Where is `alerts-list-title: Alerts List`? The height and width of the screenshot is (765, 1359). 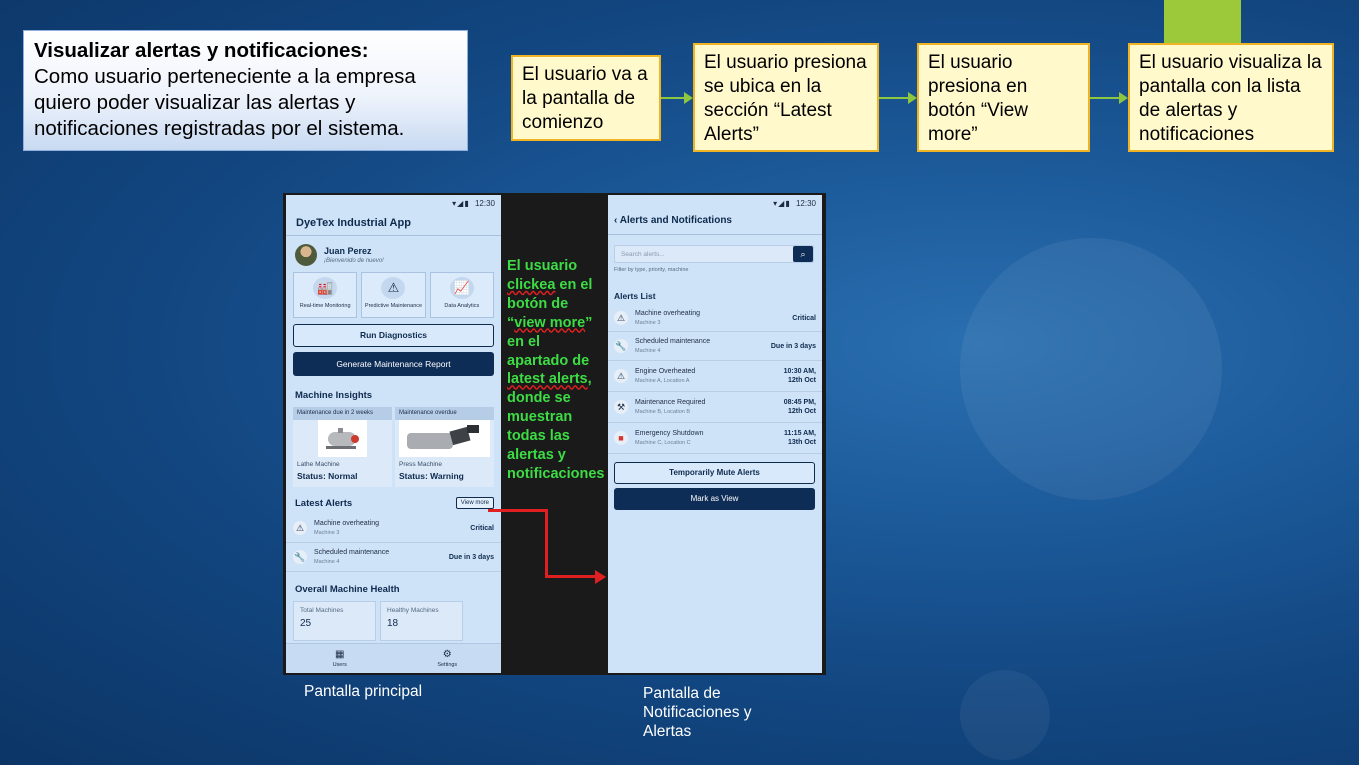
alerts-list-title: Alerts List is located at coordinates (635, 296).